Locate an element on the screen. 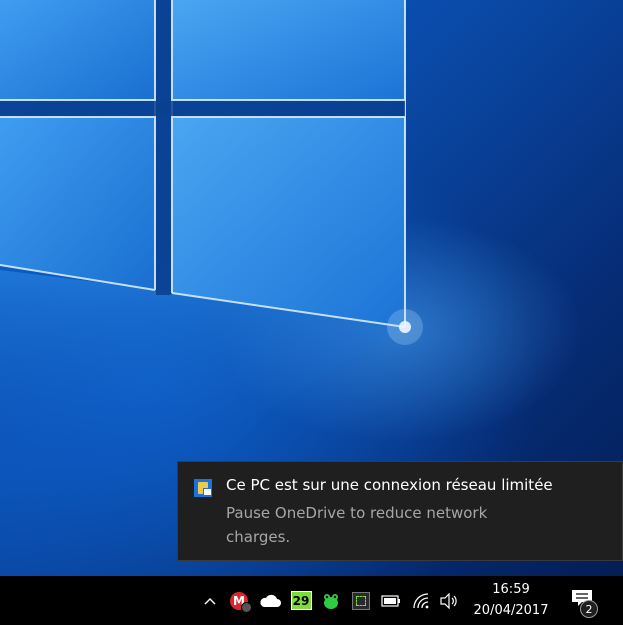 This screenshot has height=625, width=623. volume-icon is located at coordinates (449, 600).